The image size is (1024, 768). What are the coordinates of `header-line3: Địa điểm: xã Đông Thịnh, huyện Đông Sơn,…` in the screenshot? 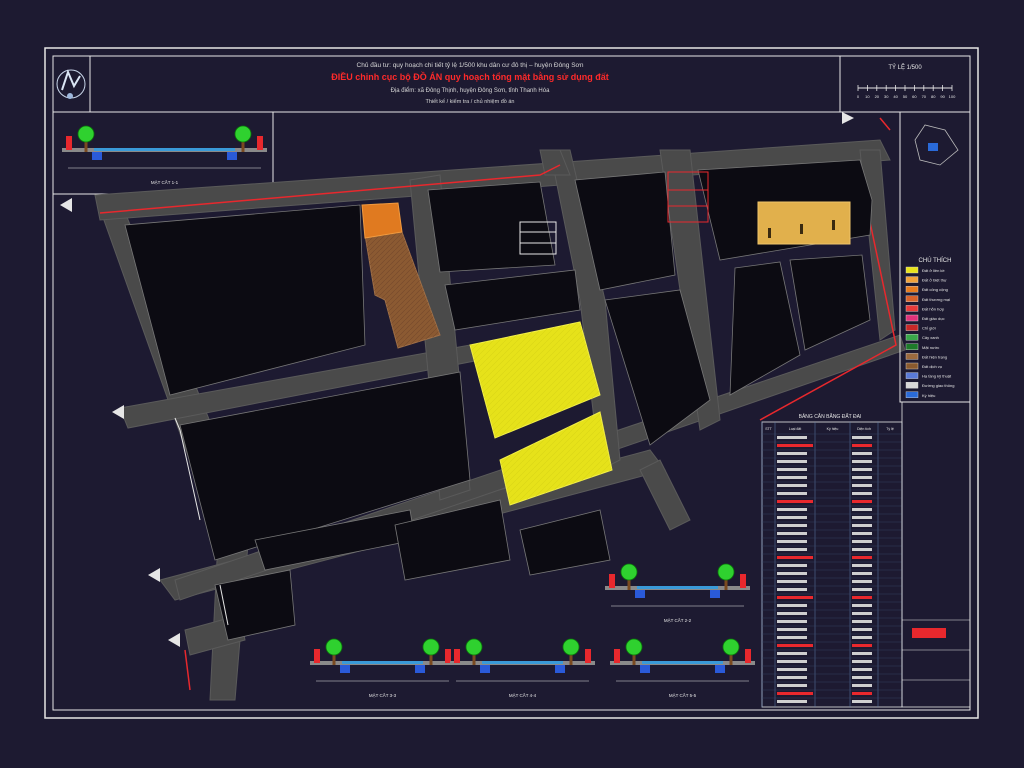 It's located at (470, 90).